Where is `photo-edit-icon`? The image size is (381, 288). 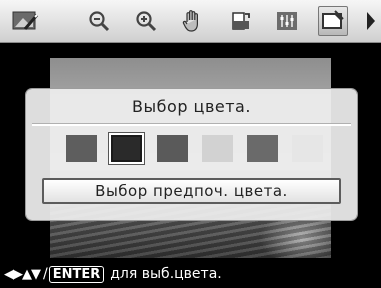
photo-edit-icon is located at coordinates (25, 21).